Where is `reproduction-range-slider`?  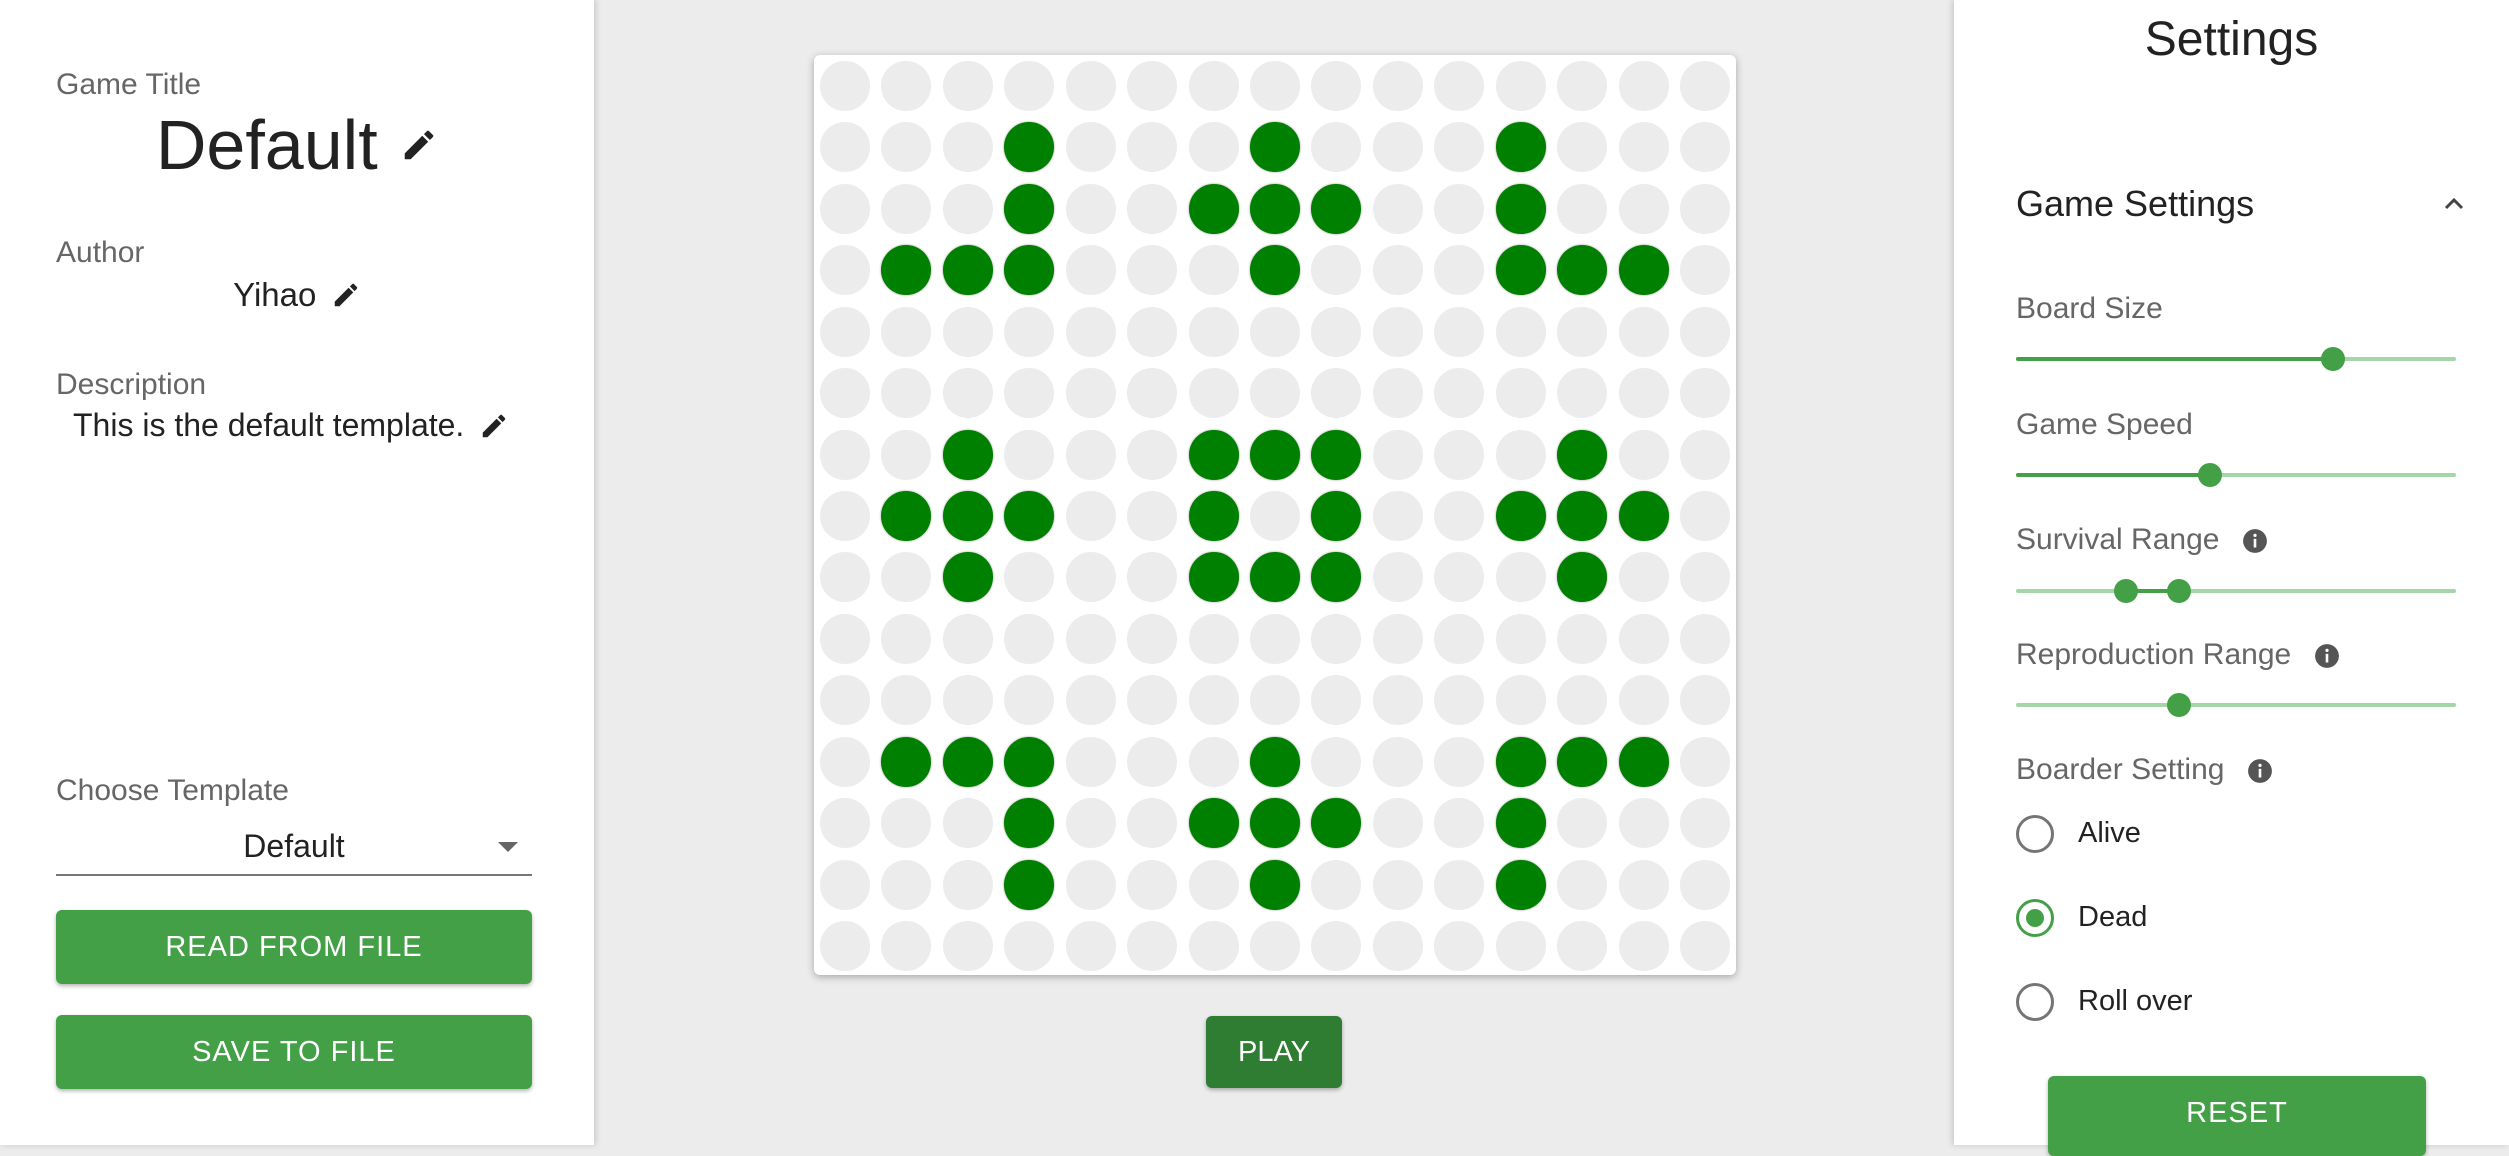
reproduction-range-slider is located at coordinates (2236, 705).